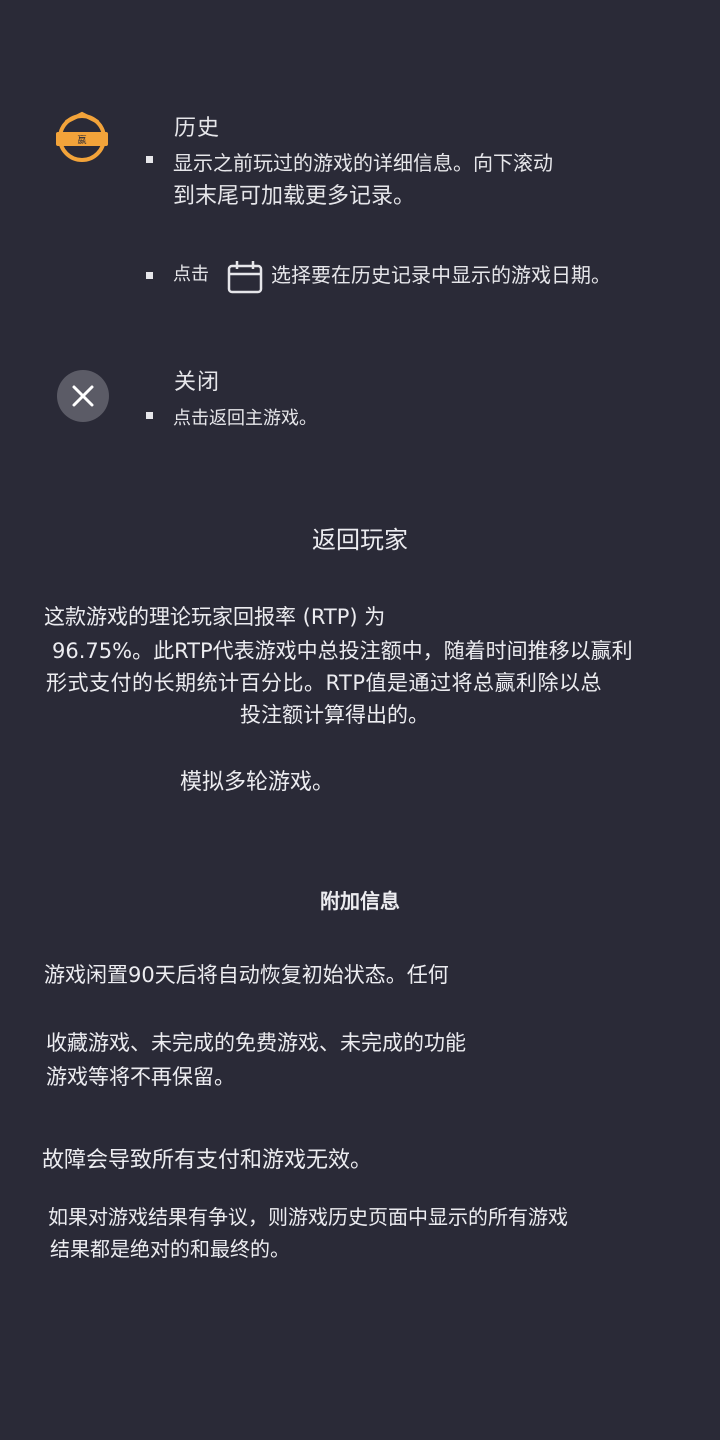  What do you see at coordinates (191, 274) in the screenshot?
I see `history-bullet-2-prefix: 点击` at bounding box center [191, 274].